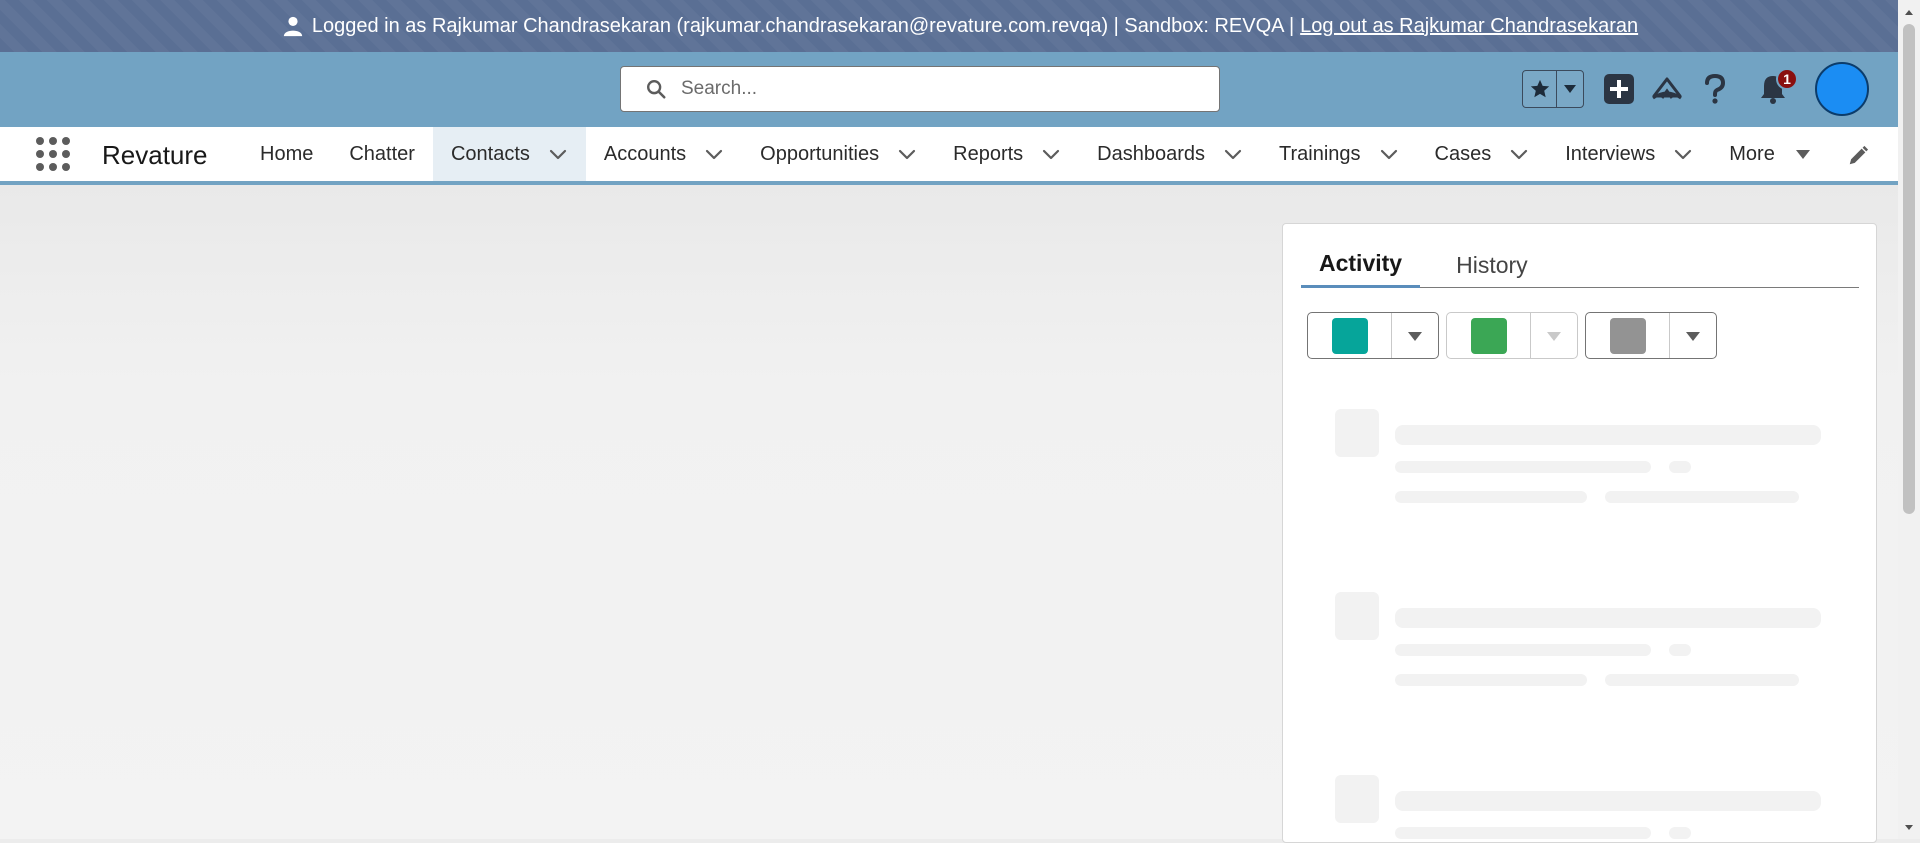 This screenshot has height=843, width=1920. What do you see at coordinates (1580, 265) in the screenshot?
I see `activity-tabs: Activity History` at bounding box center [1580, 265].